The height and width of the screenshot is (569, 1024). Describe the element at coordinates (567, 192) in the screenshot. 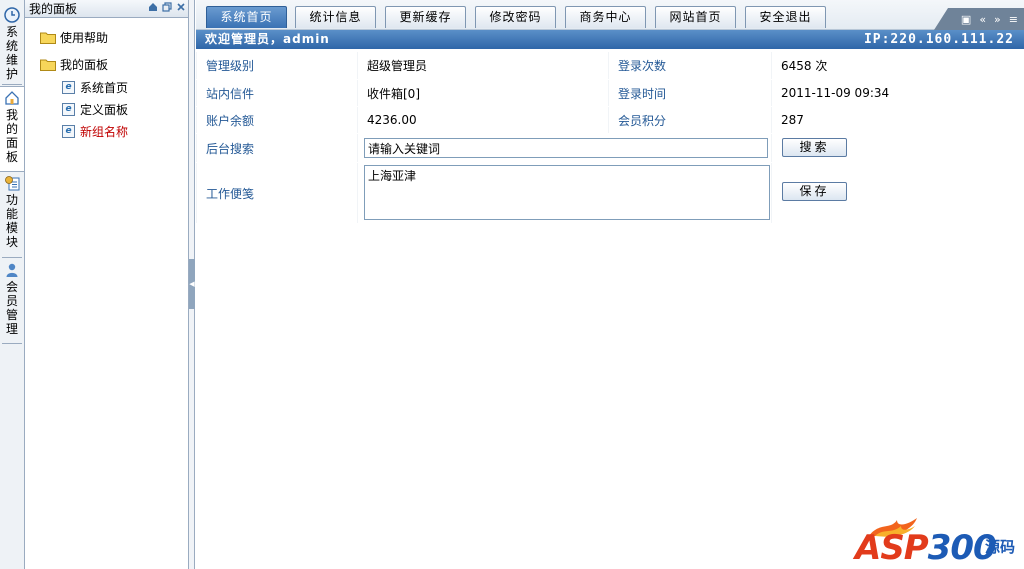

I see `notes-textarea: 上海亚津` at that location.